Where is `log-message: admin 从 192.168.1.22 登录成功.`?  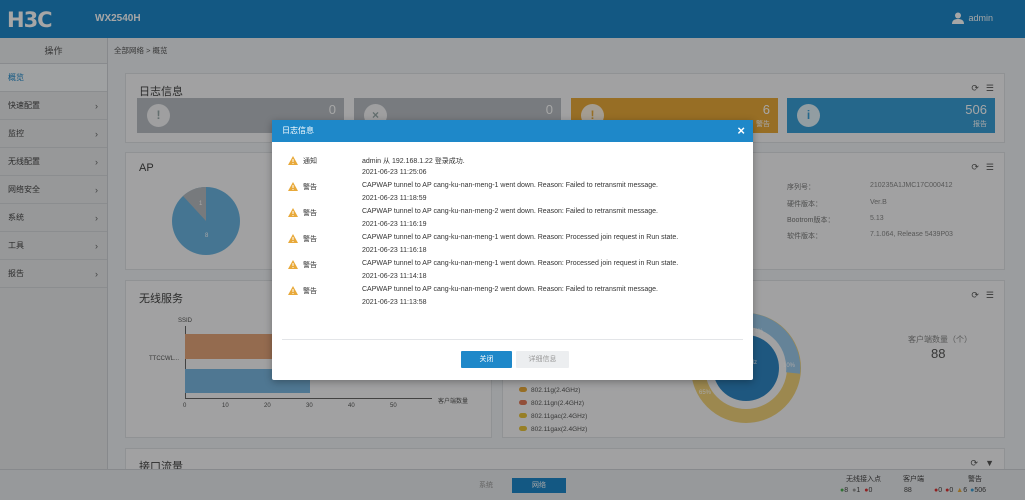
log-message: admin 从 192.168.1.22 登录成功. is located at coordinates (413, 161).